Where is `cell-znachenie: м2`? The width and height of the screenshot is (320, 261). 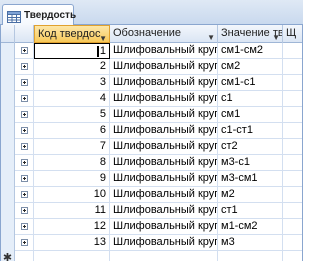 cell-znachenie: м2 is located at coordinates (250, 195).